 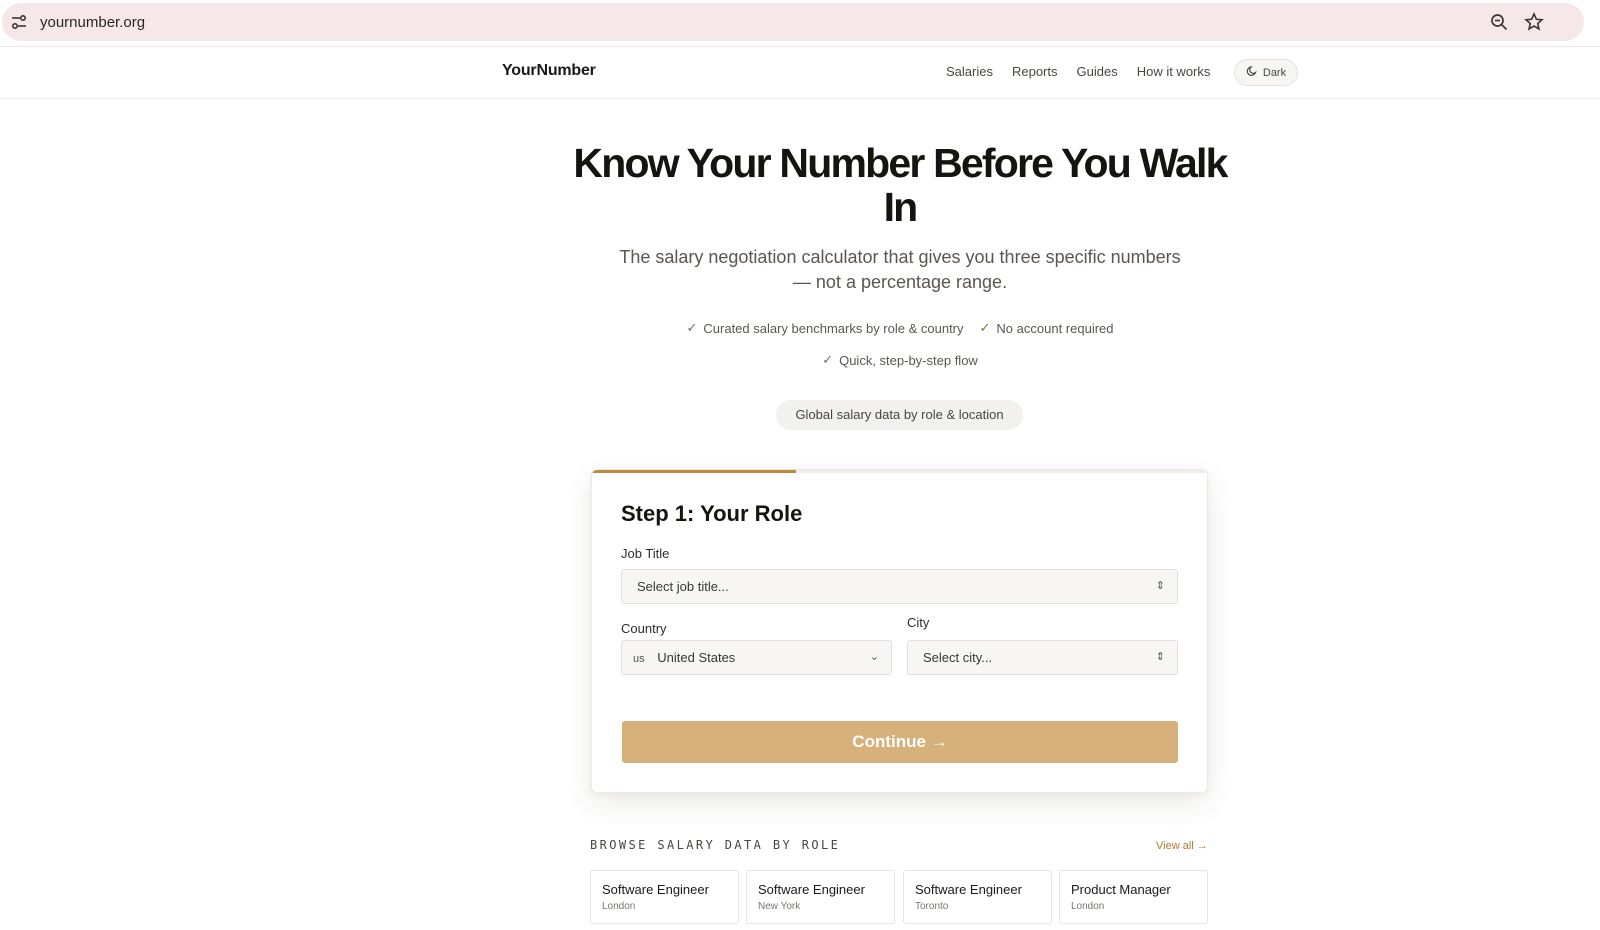 What do you see at coordinates (1097, 71) in the screenshot?
I see `nav-guides: Guides` at bounding box center [1097, 71].